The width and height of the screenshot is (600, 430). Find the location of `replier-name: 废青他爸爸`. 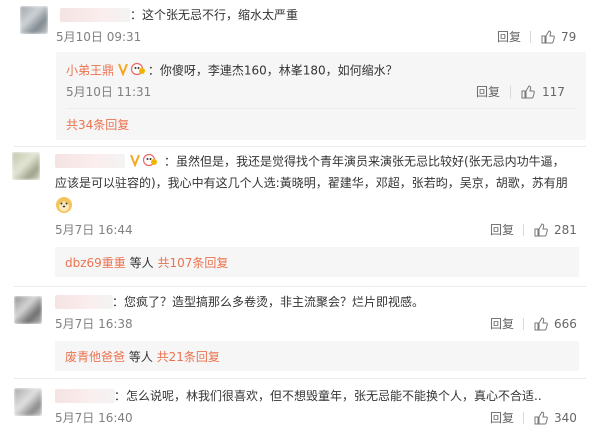

replier-name: 废青他爸爸 is located at coordinates (95, 357).